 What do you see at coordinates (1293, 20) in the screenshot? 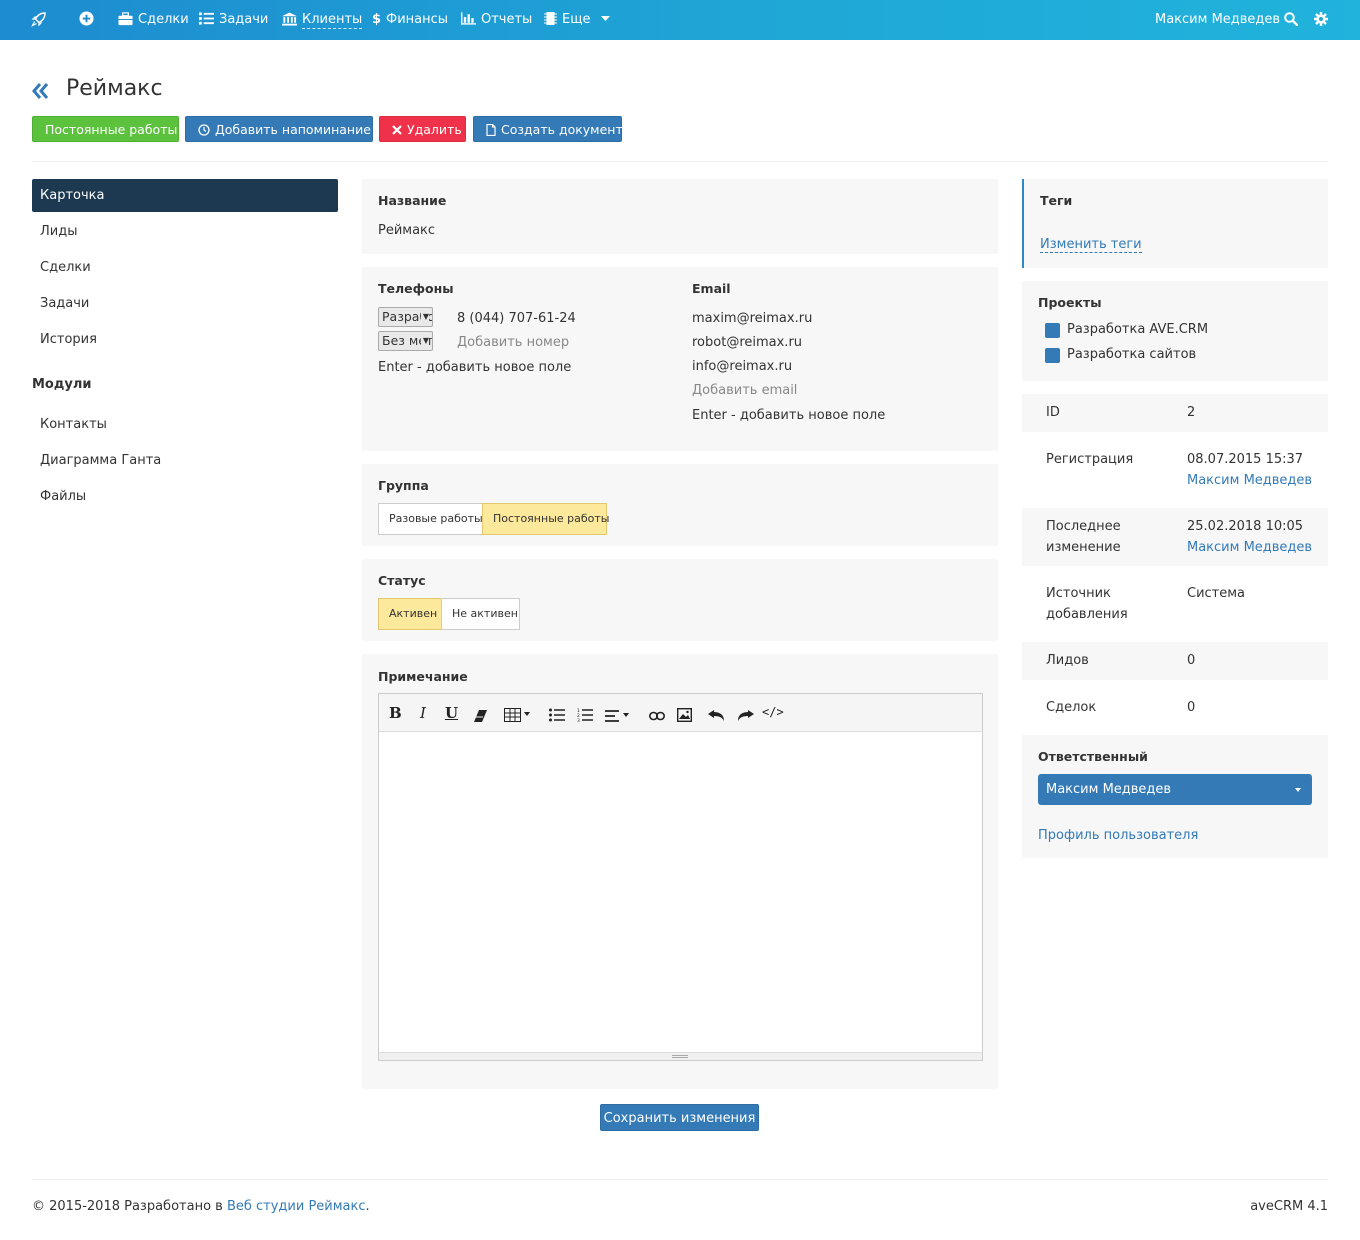
I see `search-icon` at bounding box center [1293, 20].